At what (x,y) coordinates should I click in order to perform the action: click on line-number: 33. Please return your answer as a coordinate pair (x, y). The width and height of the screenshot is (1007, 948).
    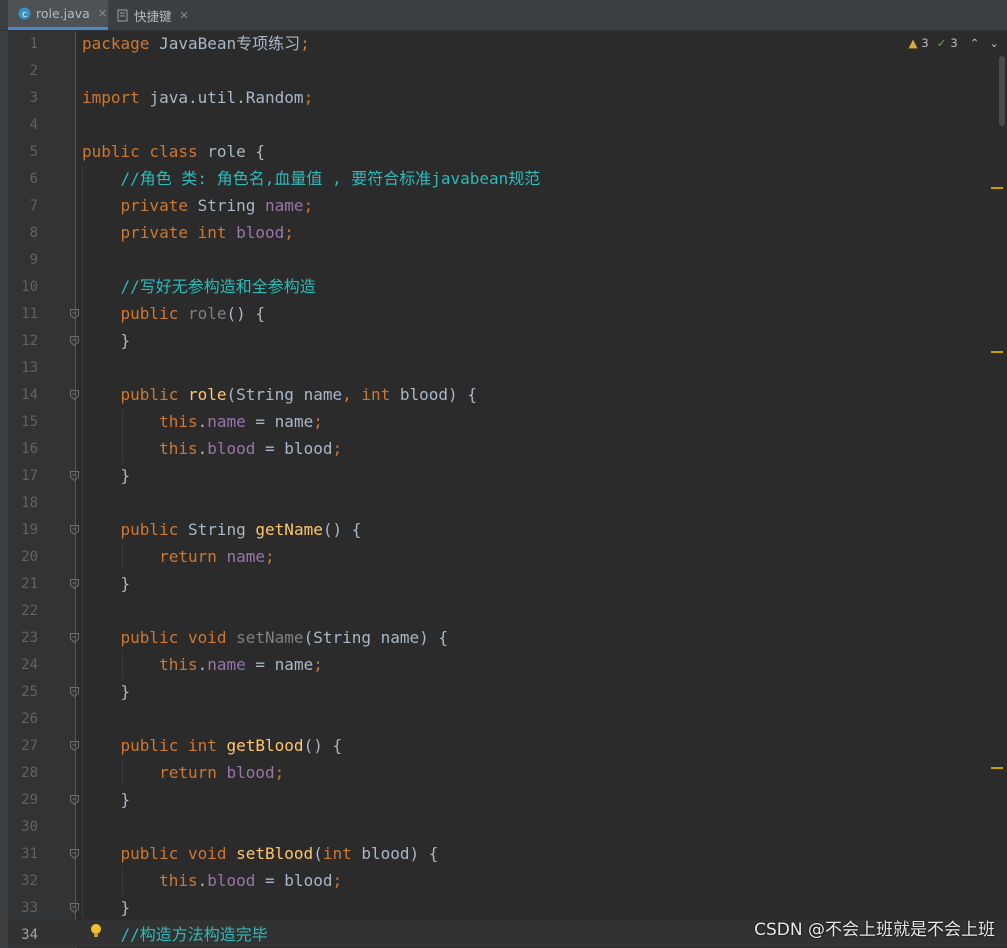
    Looking at the image, I should click on (29, 908).